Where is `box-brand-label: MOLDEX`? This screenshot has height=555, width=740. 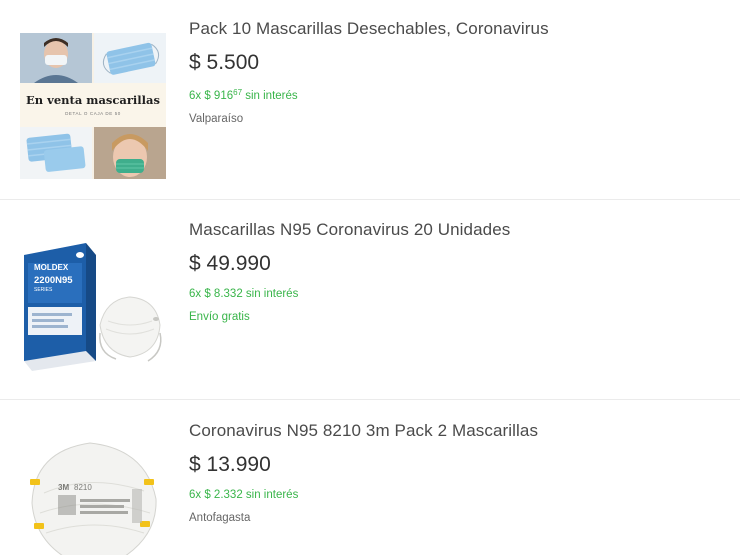 box-brand-label: MOLDEX is located at coordinates (51, 267).